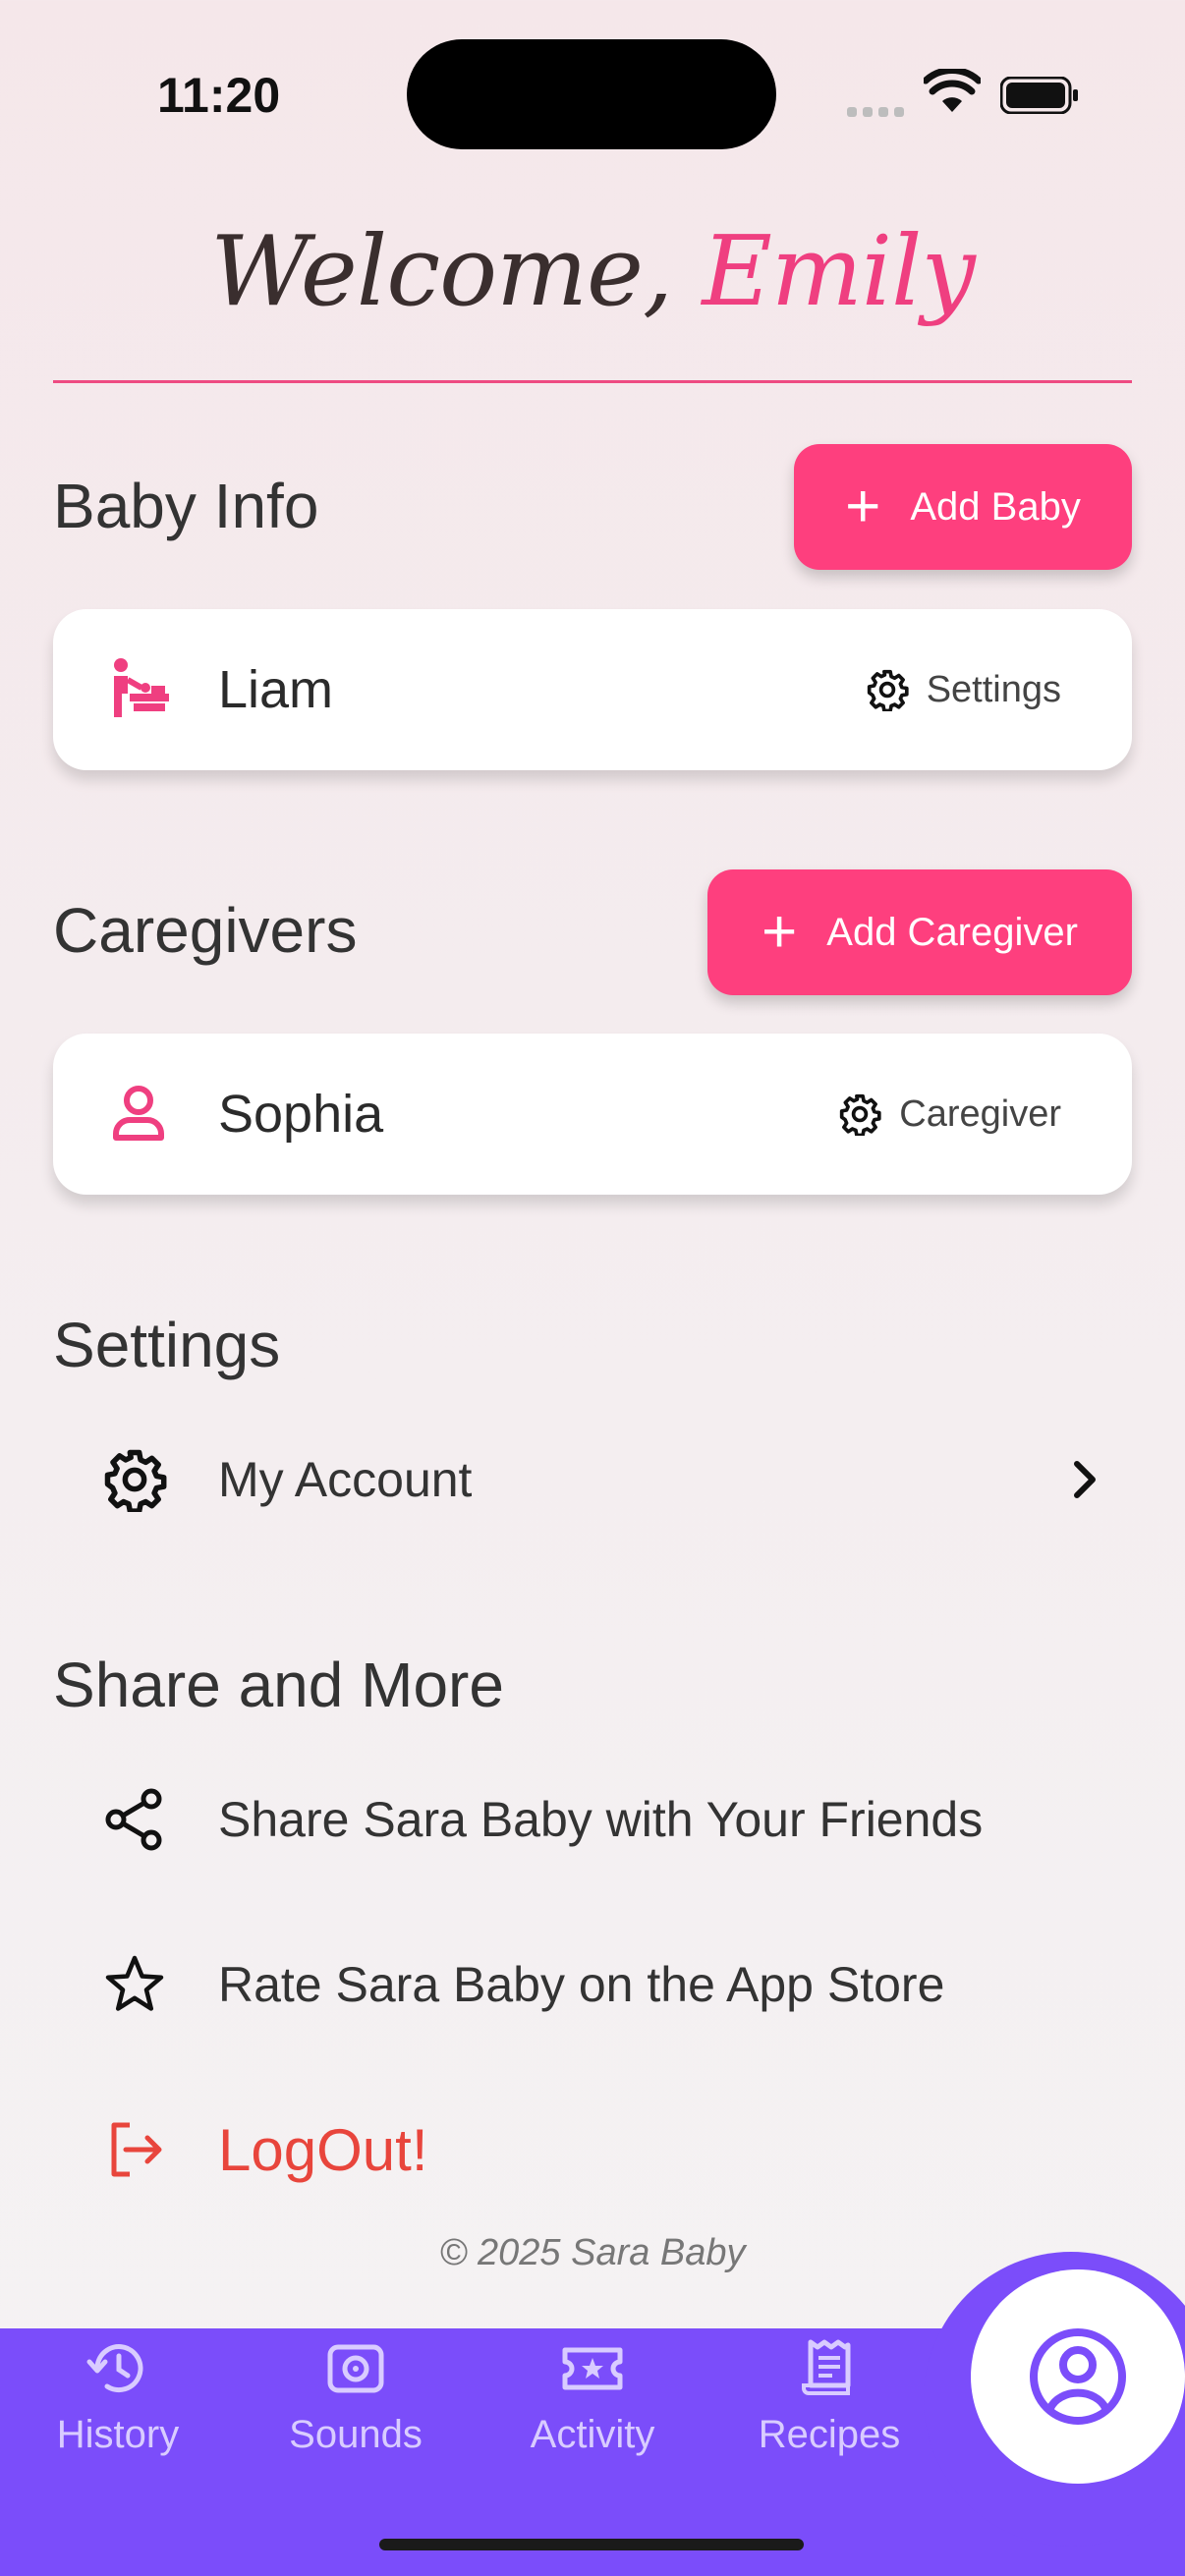 Image resolution: width=1185 pixels, height=2576 pixels. I want to click on baby-info-title: Baby Info, so click(186, 506).